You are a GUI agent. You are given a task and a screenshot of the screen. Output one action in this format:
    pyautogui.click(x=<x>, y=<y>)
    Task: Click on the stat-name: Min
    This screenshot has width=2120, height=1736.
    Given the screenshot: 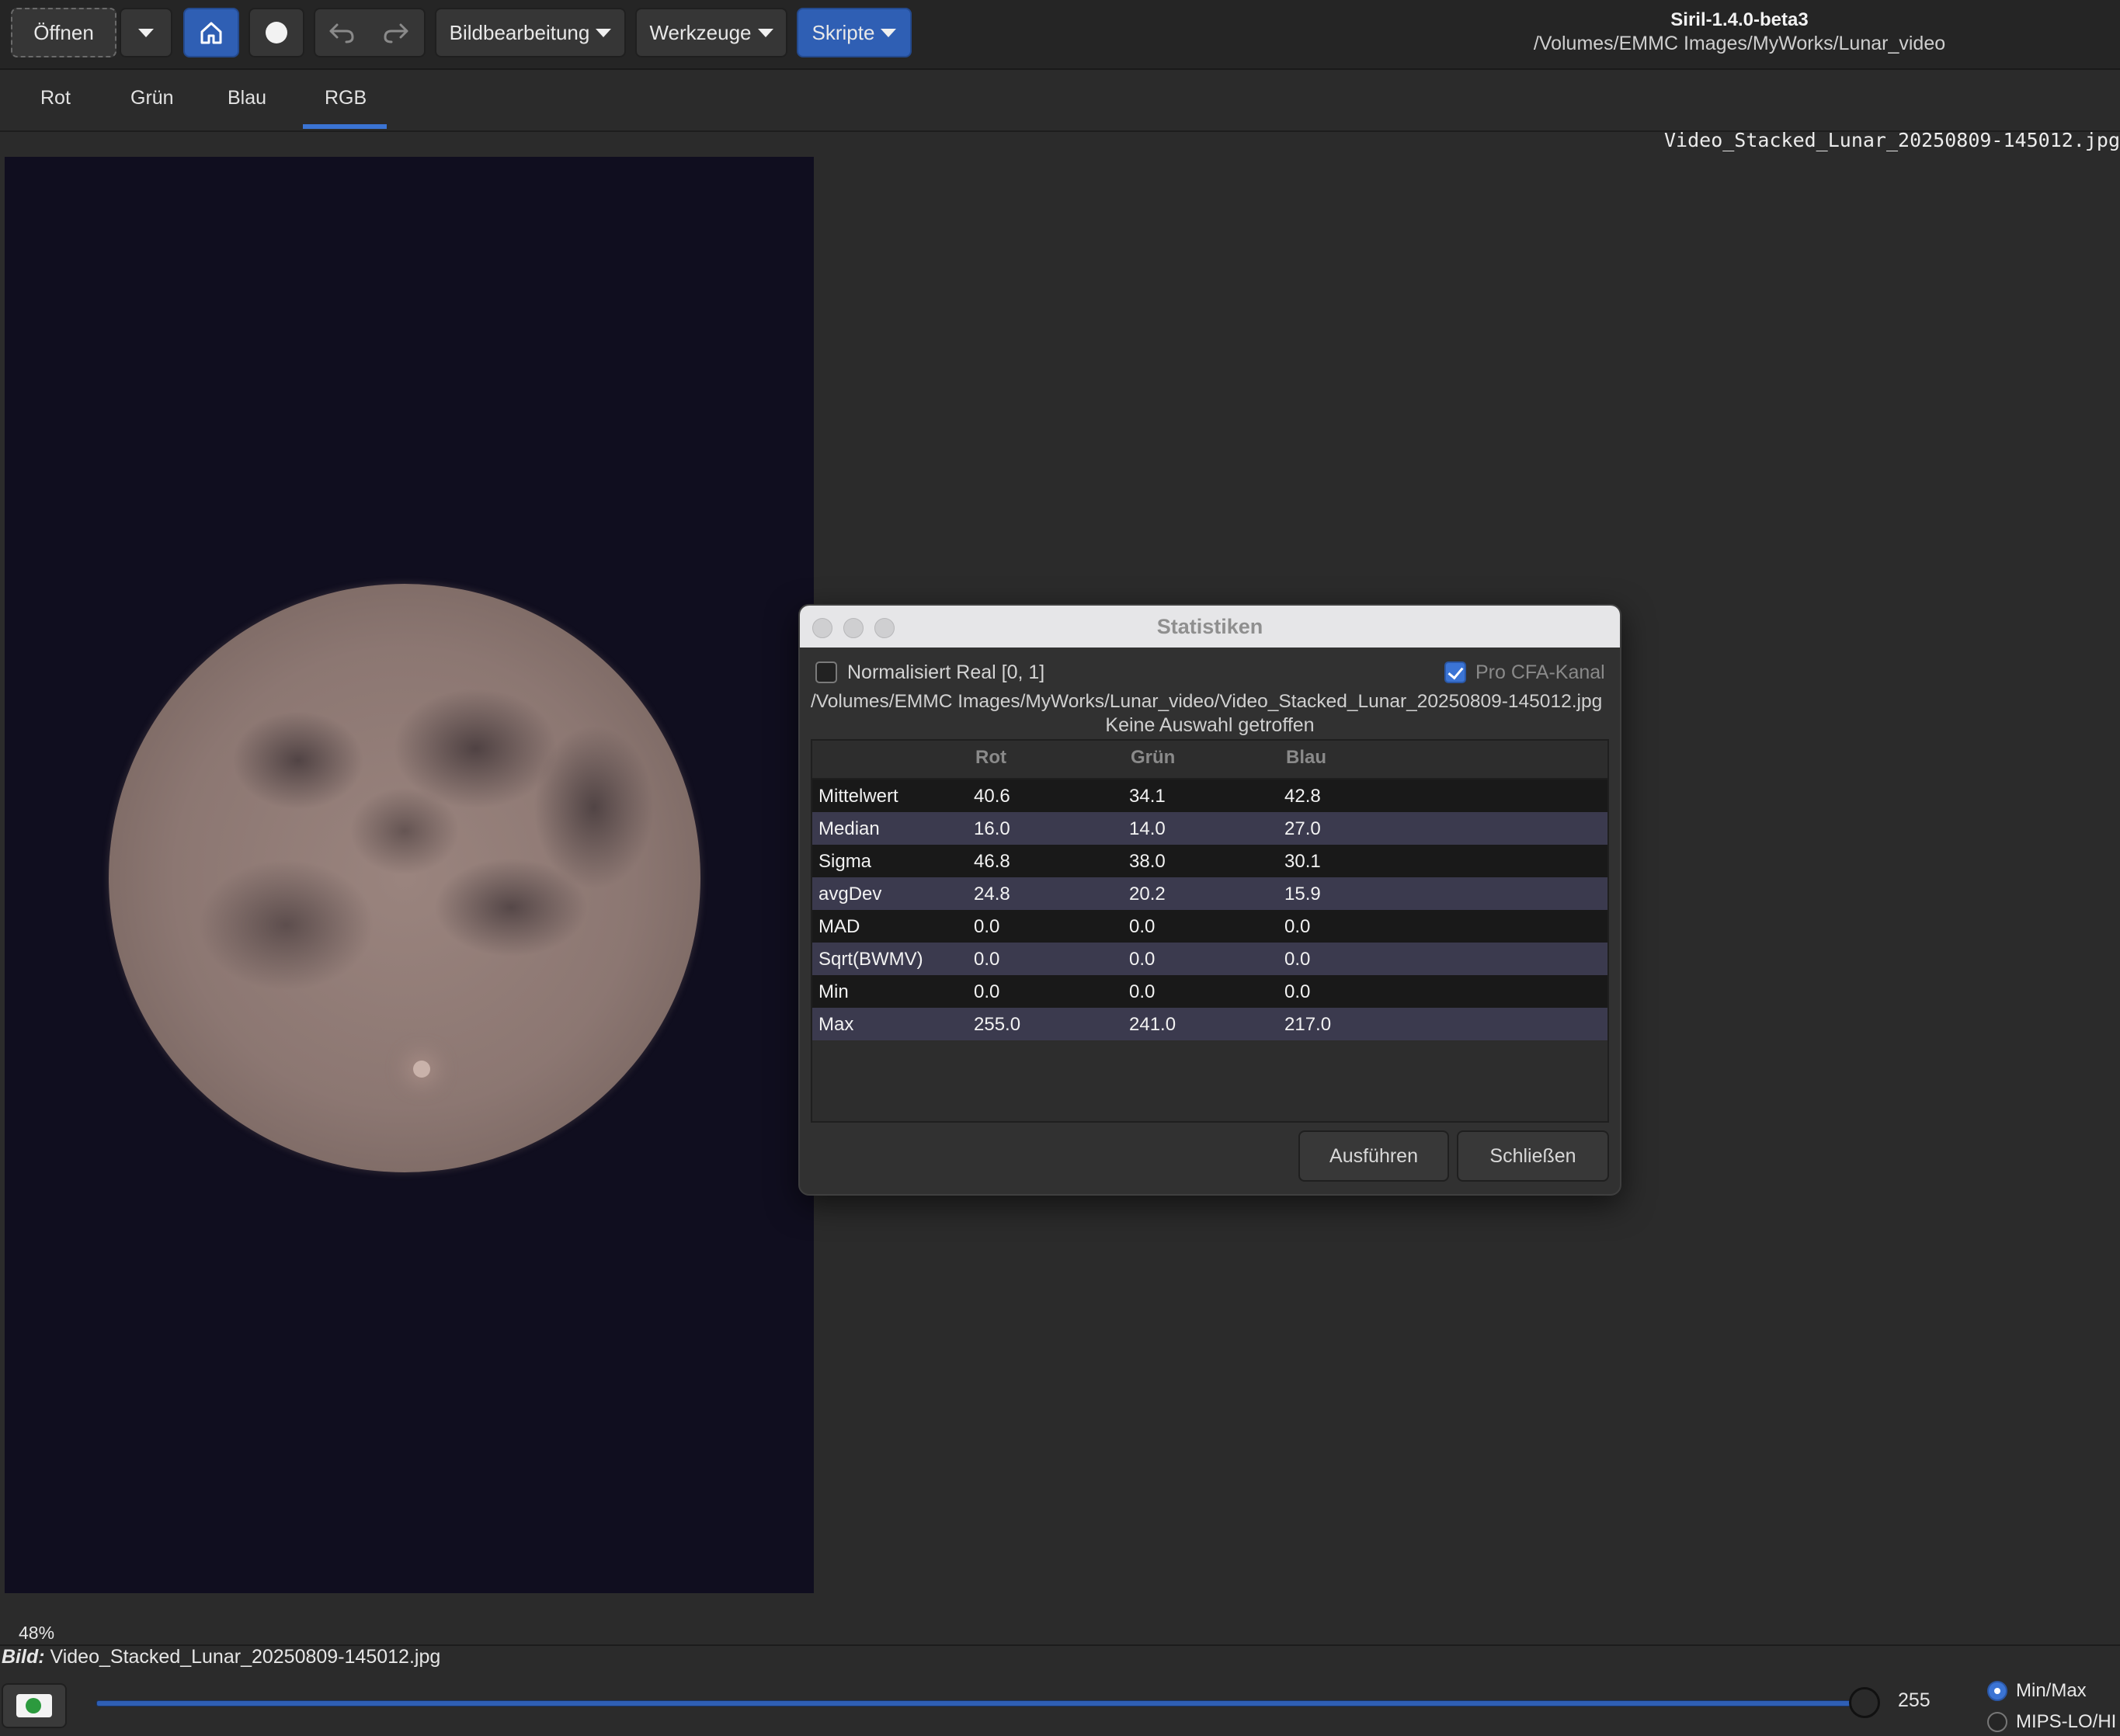 What is the action you would take?
    pyautogui.click(x=833, y=991)
    